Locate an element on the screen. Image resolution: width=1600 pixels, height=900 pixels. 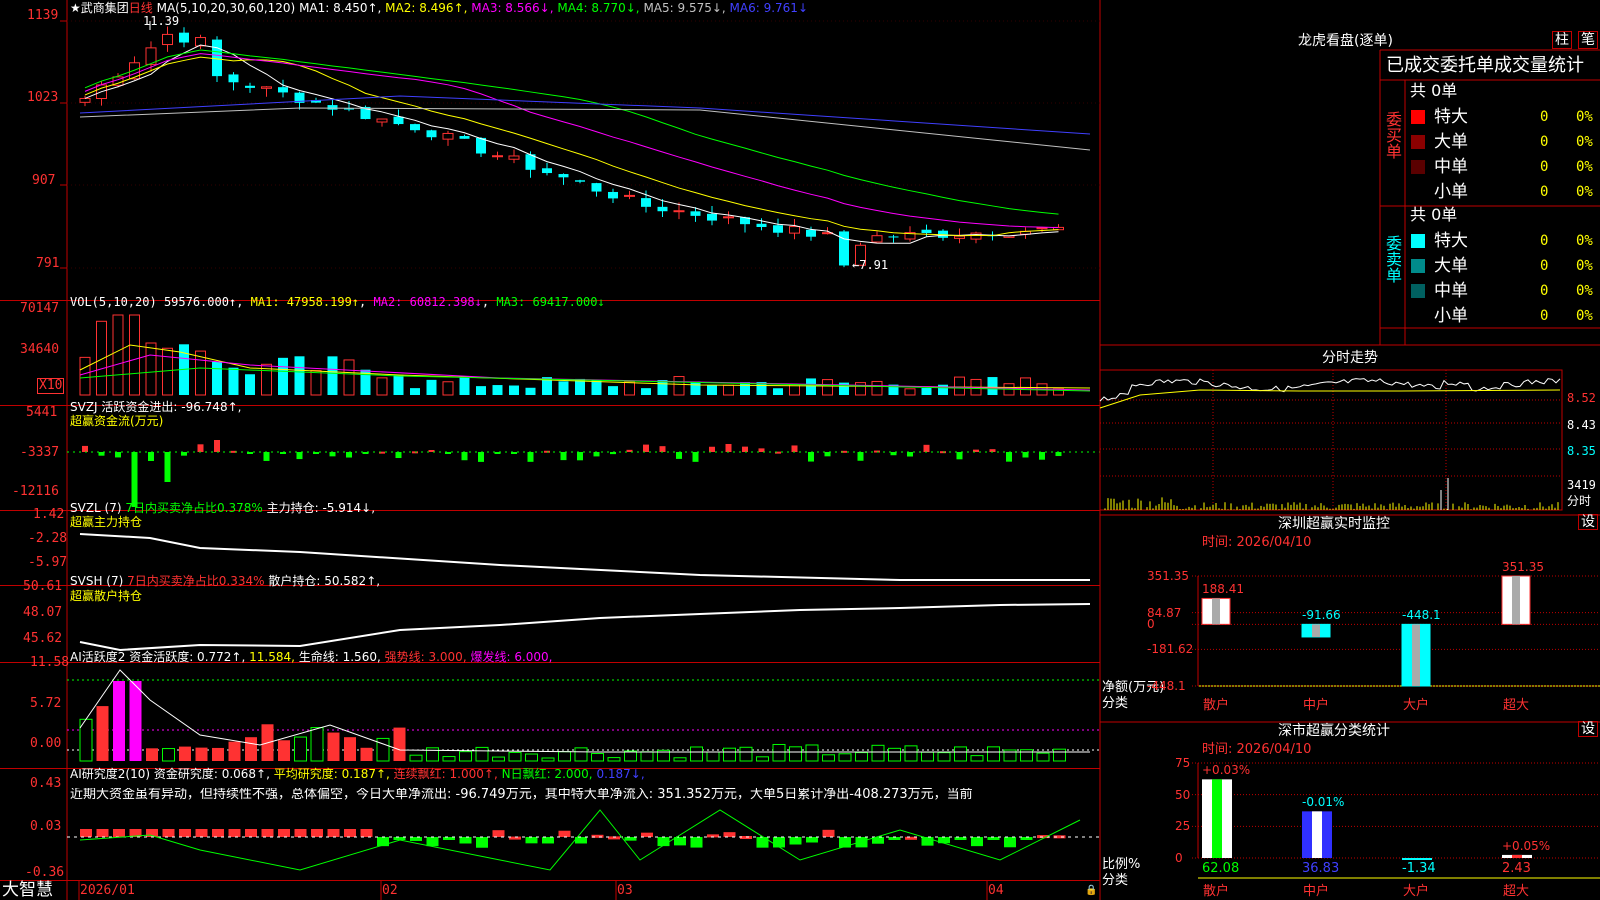
svzj-subtitle: 超赢资金流(万元) is located at coordinates (117, 421).